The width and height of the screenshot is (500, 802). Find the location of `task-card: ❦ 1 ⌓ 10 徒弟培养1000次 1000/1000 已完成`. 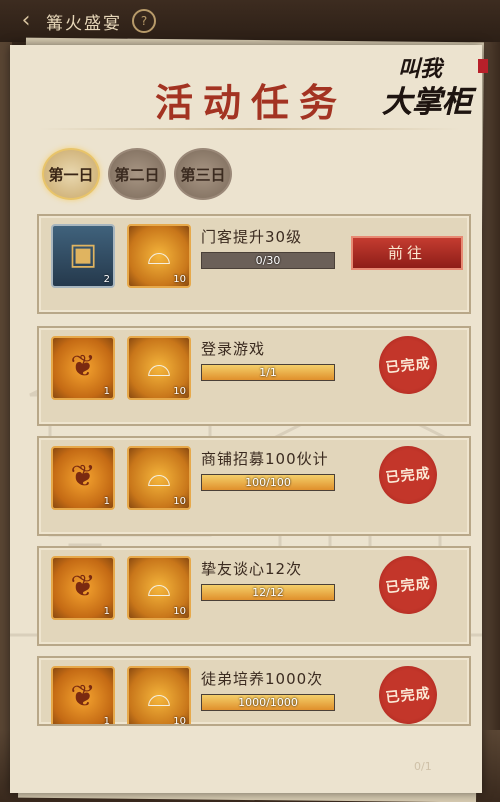

task-card: ❦ 1 ⌓ 10 徒弟培养1000次 1000/1000 已完成 is located at coordinates (254, 691).